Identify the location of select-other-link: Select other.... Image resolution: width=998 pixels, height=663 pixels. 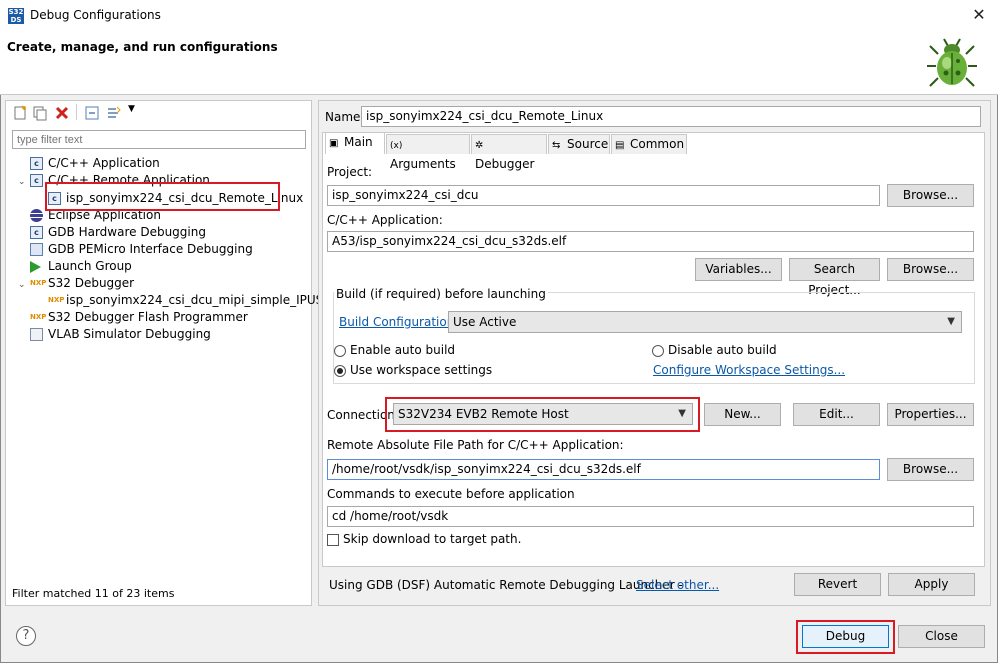
(677, 585).